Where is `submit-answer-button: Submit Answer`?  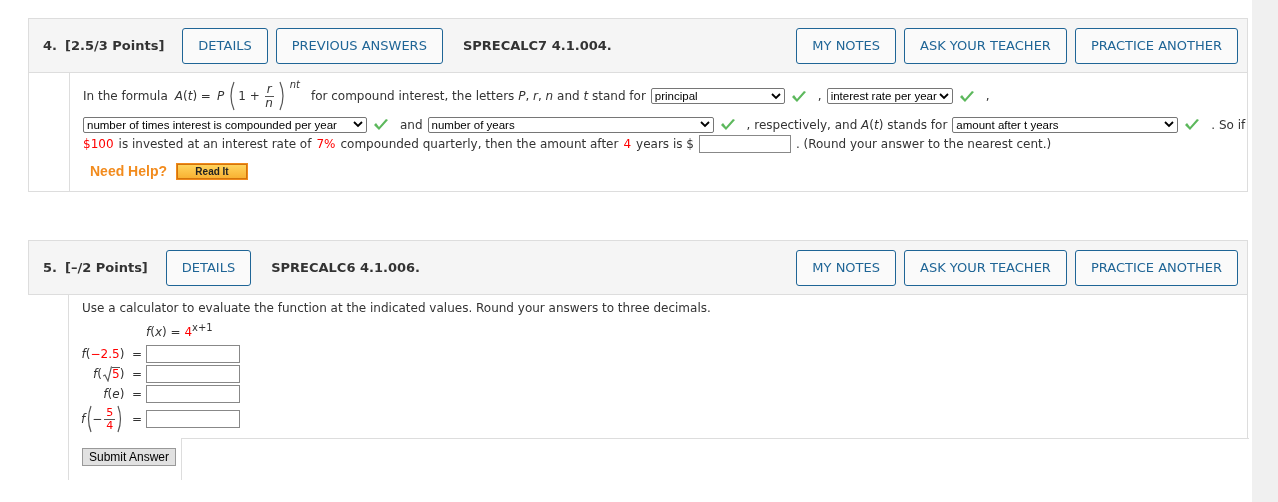
submit-answer-button: Submit Answer is located at coordinates (129, 457).